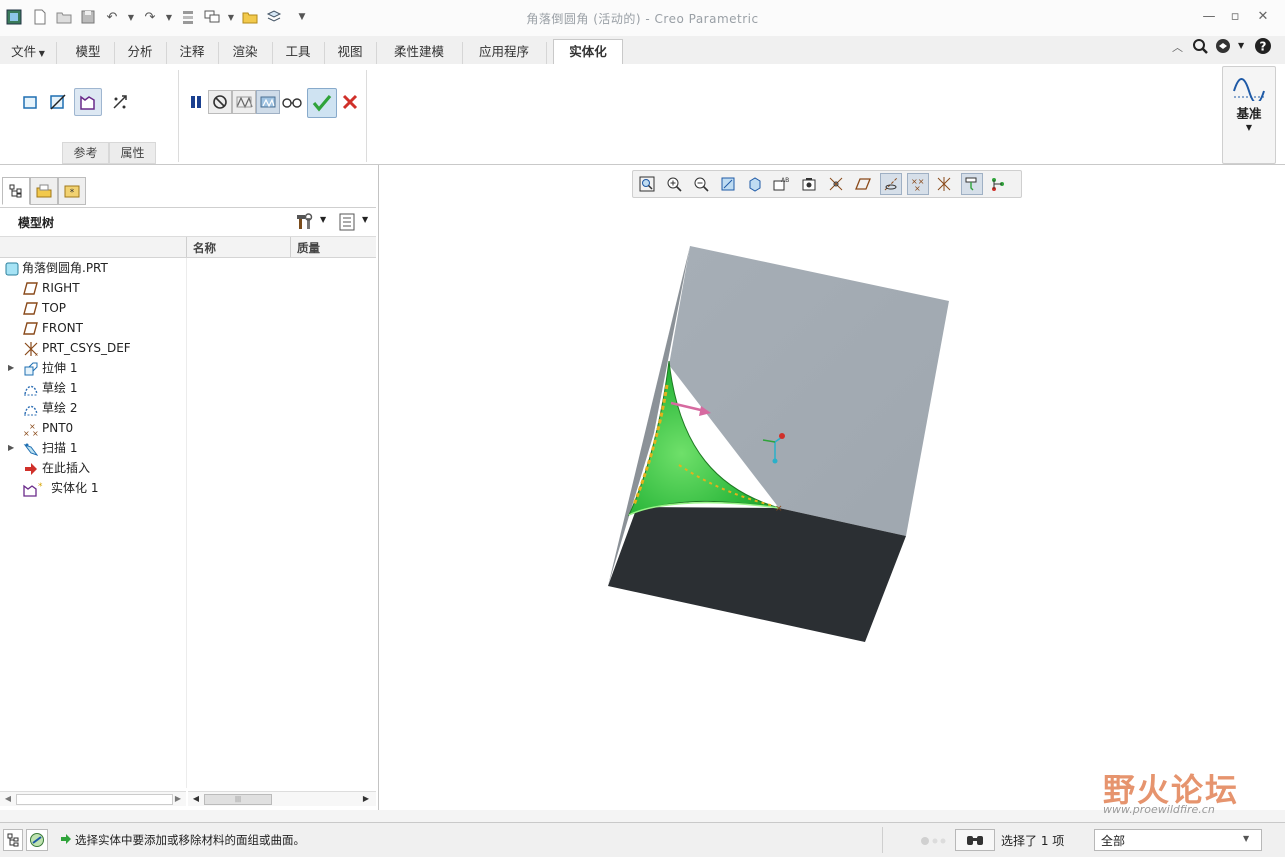 This screenshot has width=1285, height=857. What do you see at coordinates (274, 17) in the screenshot?
I see `layers-icon` at bounding box center [274, 17].